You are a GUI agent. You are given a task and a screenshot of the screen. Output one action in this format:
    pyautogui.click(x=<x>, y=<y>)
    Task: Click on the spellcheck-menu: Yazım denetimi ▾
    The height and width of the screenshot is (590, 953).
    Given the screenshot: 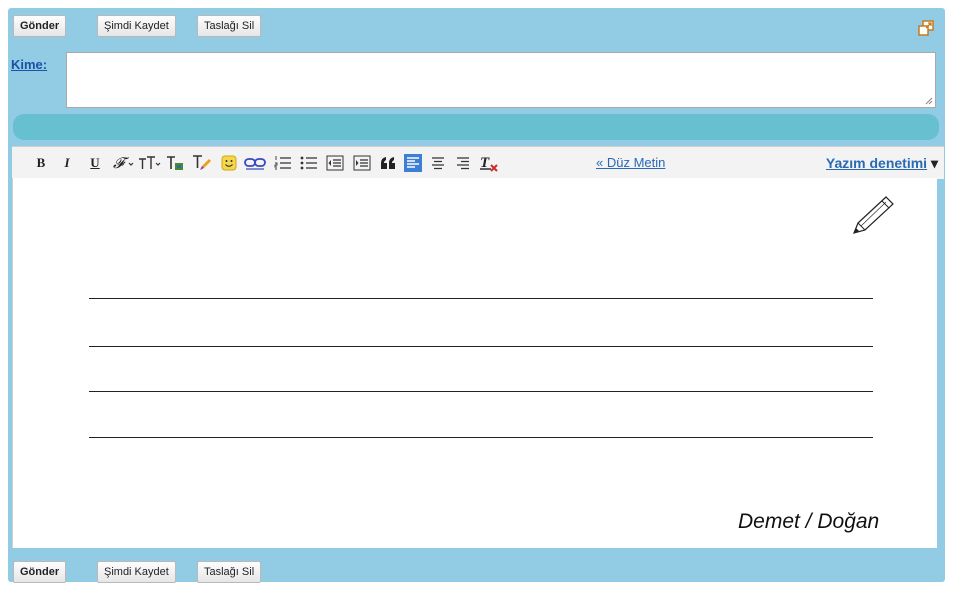 What is the action you would take?
    pyautogui.click(x=882, y=163)
    